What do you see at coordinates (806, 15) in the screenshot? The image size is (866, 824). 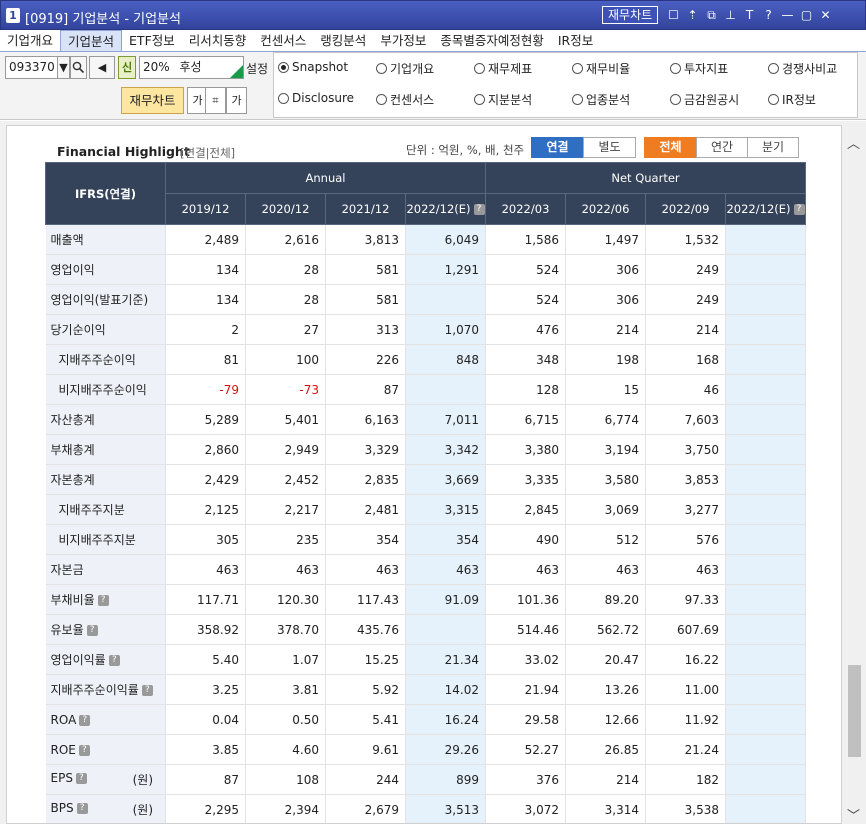 I see `maximize-icon: ▢` at bounding box center [806, 15].